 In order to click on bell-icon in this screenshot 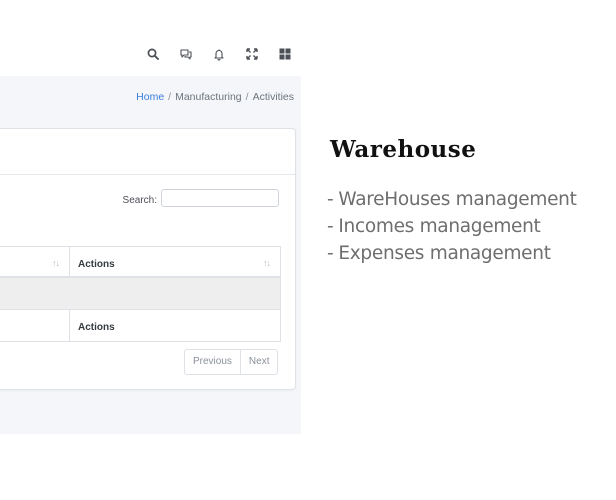, I will do `click(218, 54)`.